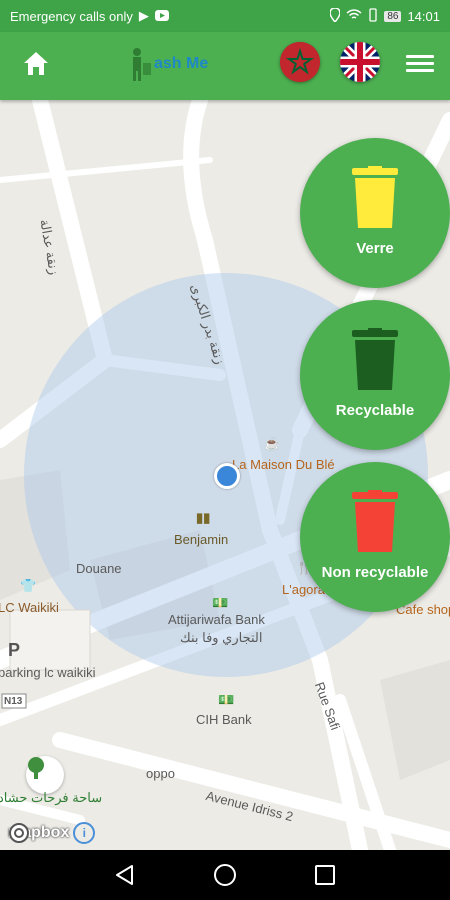  Describe the element at coordinates (99, 568) in the screenshot. I see `poi-label: Douane` at that location.